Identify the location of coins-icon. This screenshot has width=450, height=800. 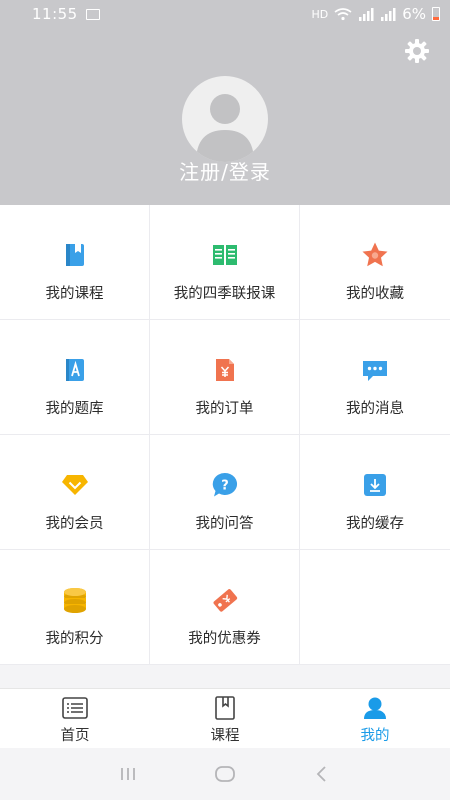
(75, 600).